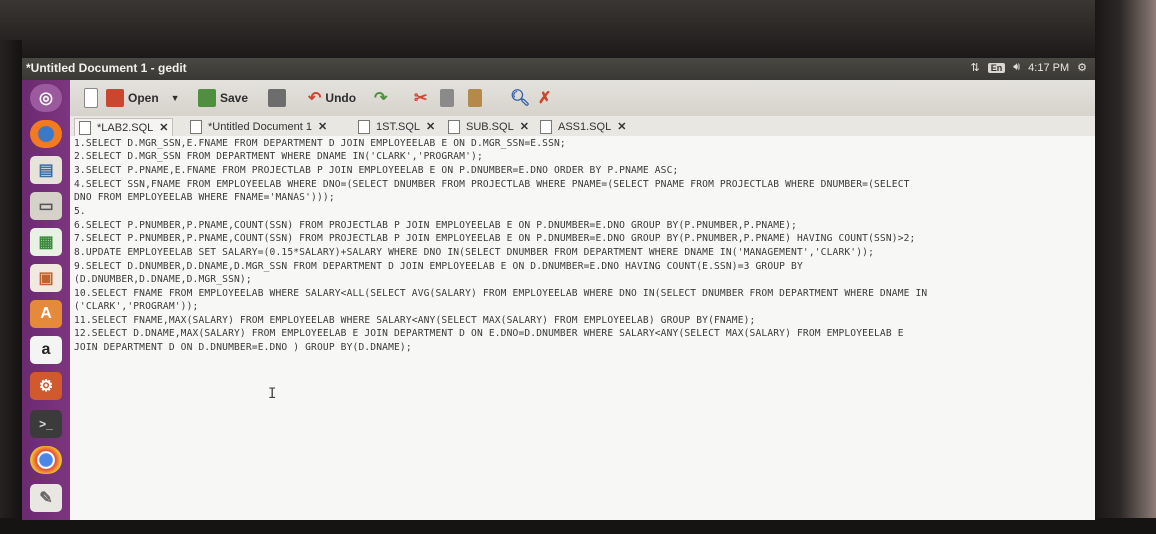 Image resolution: width=1156 pixels, height=534 pixels. Describe the element at coordinates (315, 98) in the screenshot. I see `undo-icon: ↶` at that location.